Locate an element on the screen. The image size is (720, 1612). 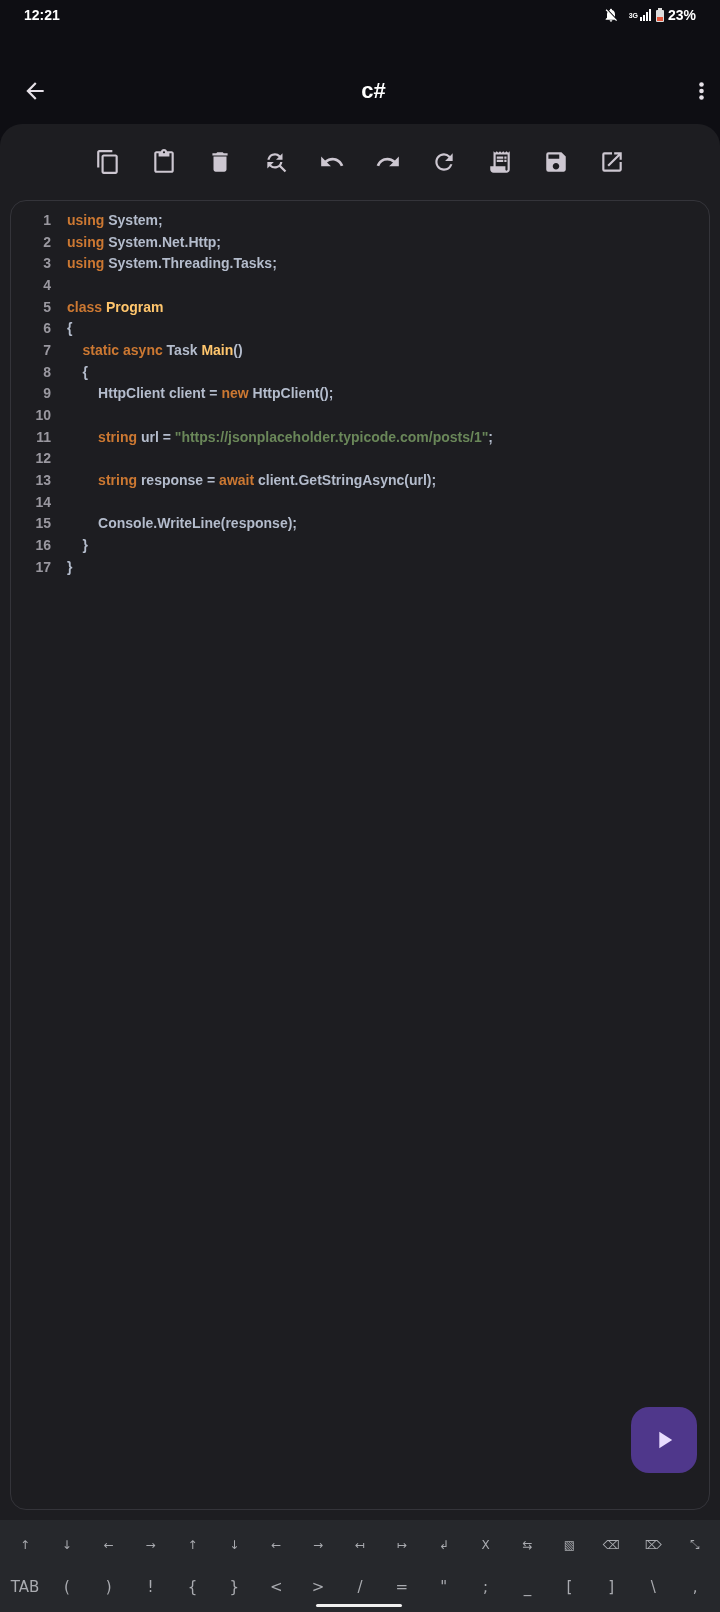
receipt-button is located at coordinates (500, 162).